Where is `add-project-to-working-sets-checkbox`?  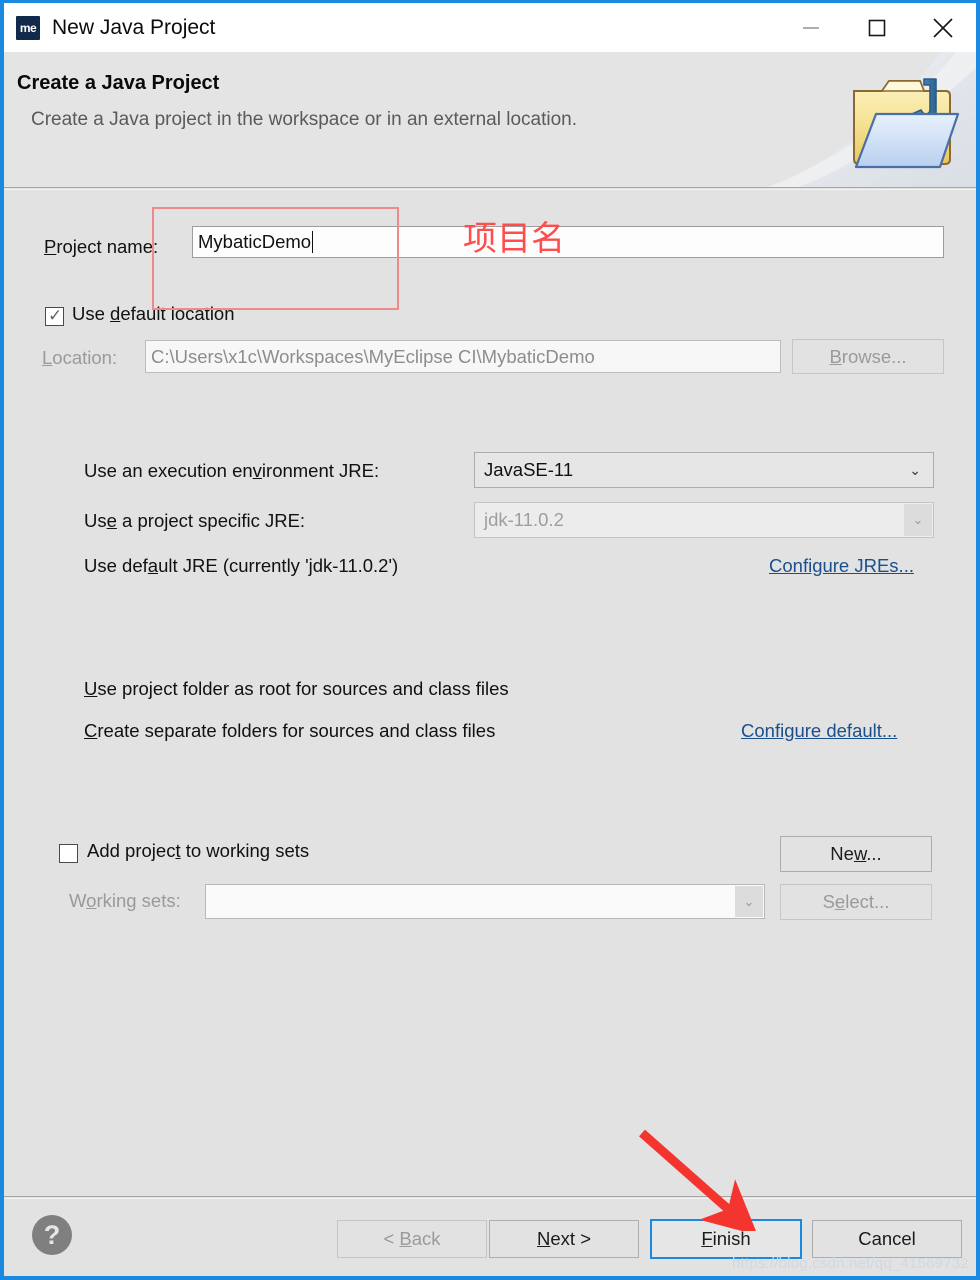
add-project-to-working-sets-checkbox is located at coordinates (68, 853).